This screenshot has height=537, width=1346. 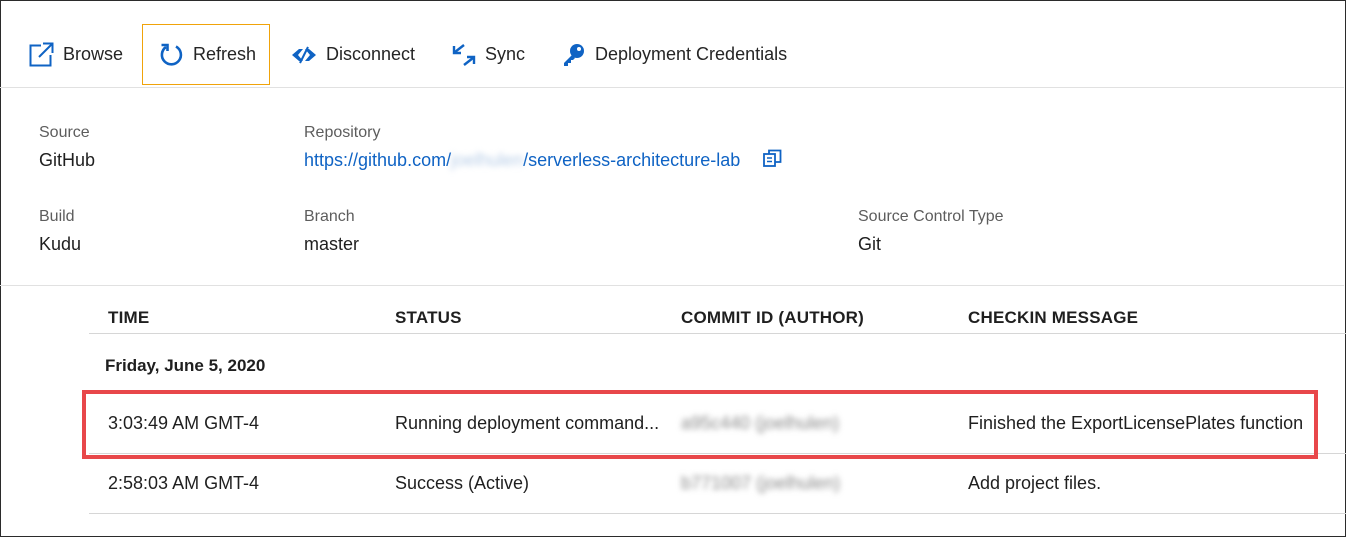 I want to click on build-value: Kudu, so click(x=60, y=244).